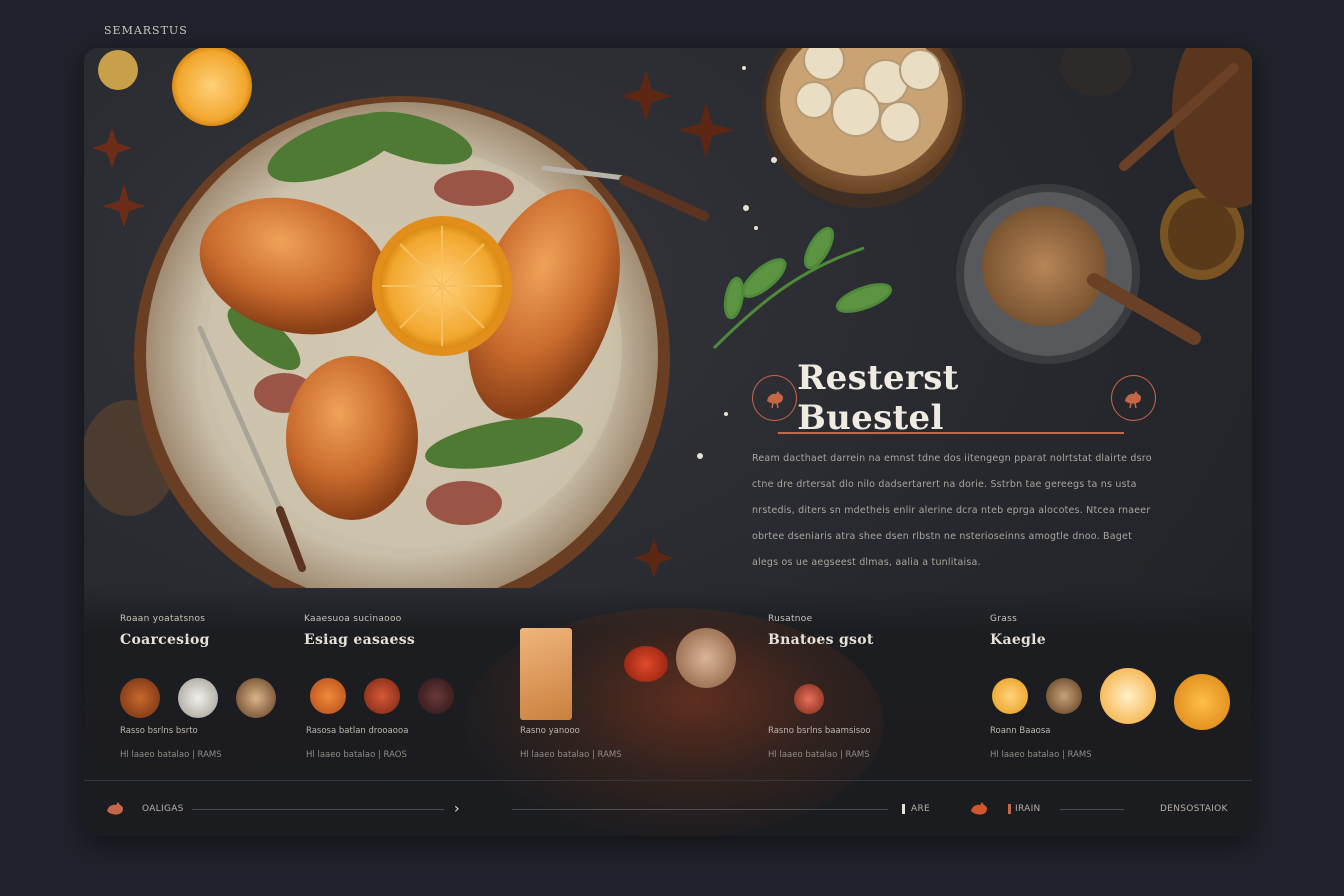 The height and width of the screenshot is (896, 1344). Describe the element at coordinates (165, 640) in the screenshot. I see `section-heading: Coarcesiog` at that location.